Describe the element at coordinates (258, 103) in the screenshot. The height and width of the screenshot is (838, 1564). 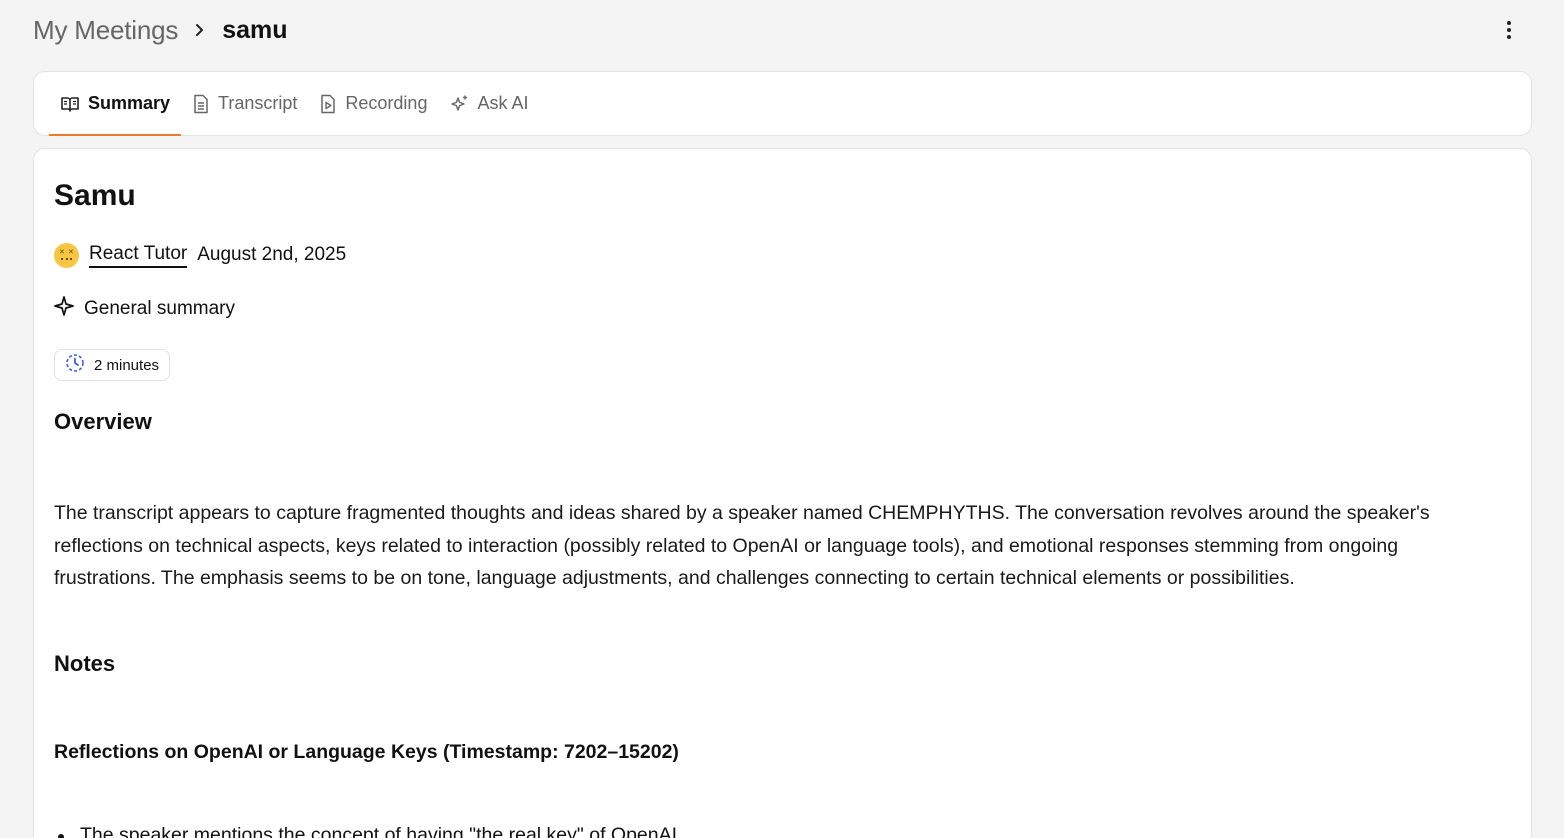
I see `tab-transcript-label: Transcript` at that location.